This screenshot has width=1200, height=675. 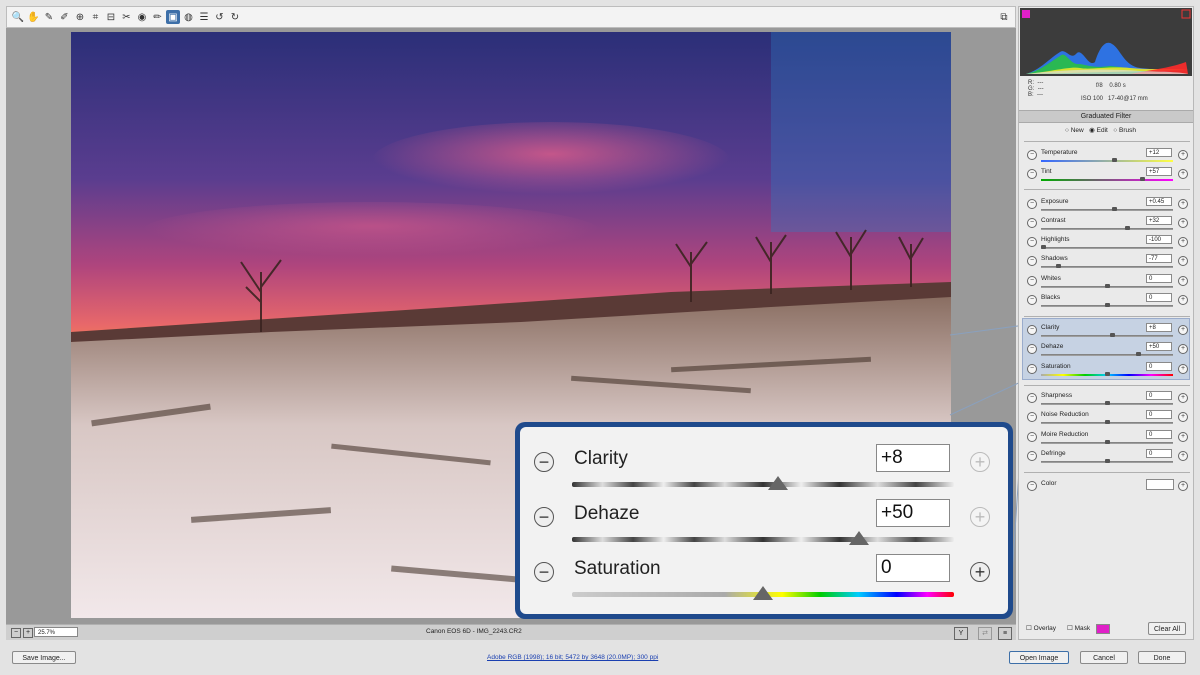 I want to click on mask-color-swatch, so click(x=1103, y=629).